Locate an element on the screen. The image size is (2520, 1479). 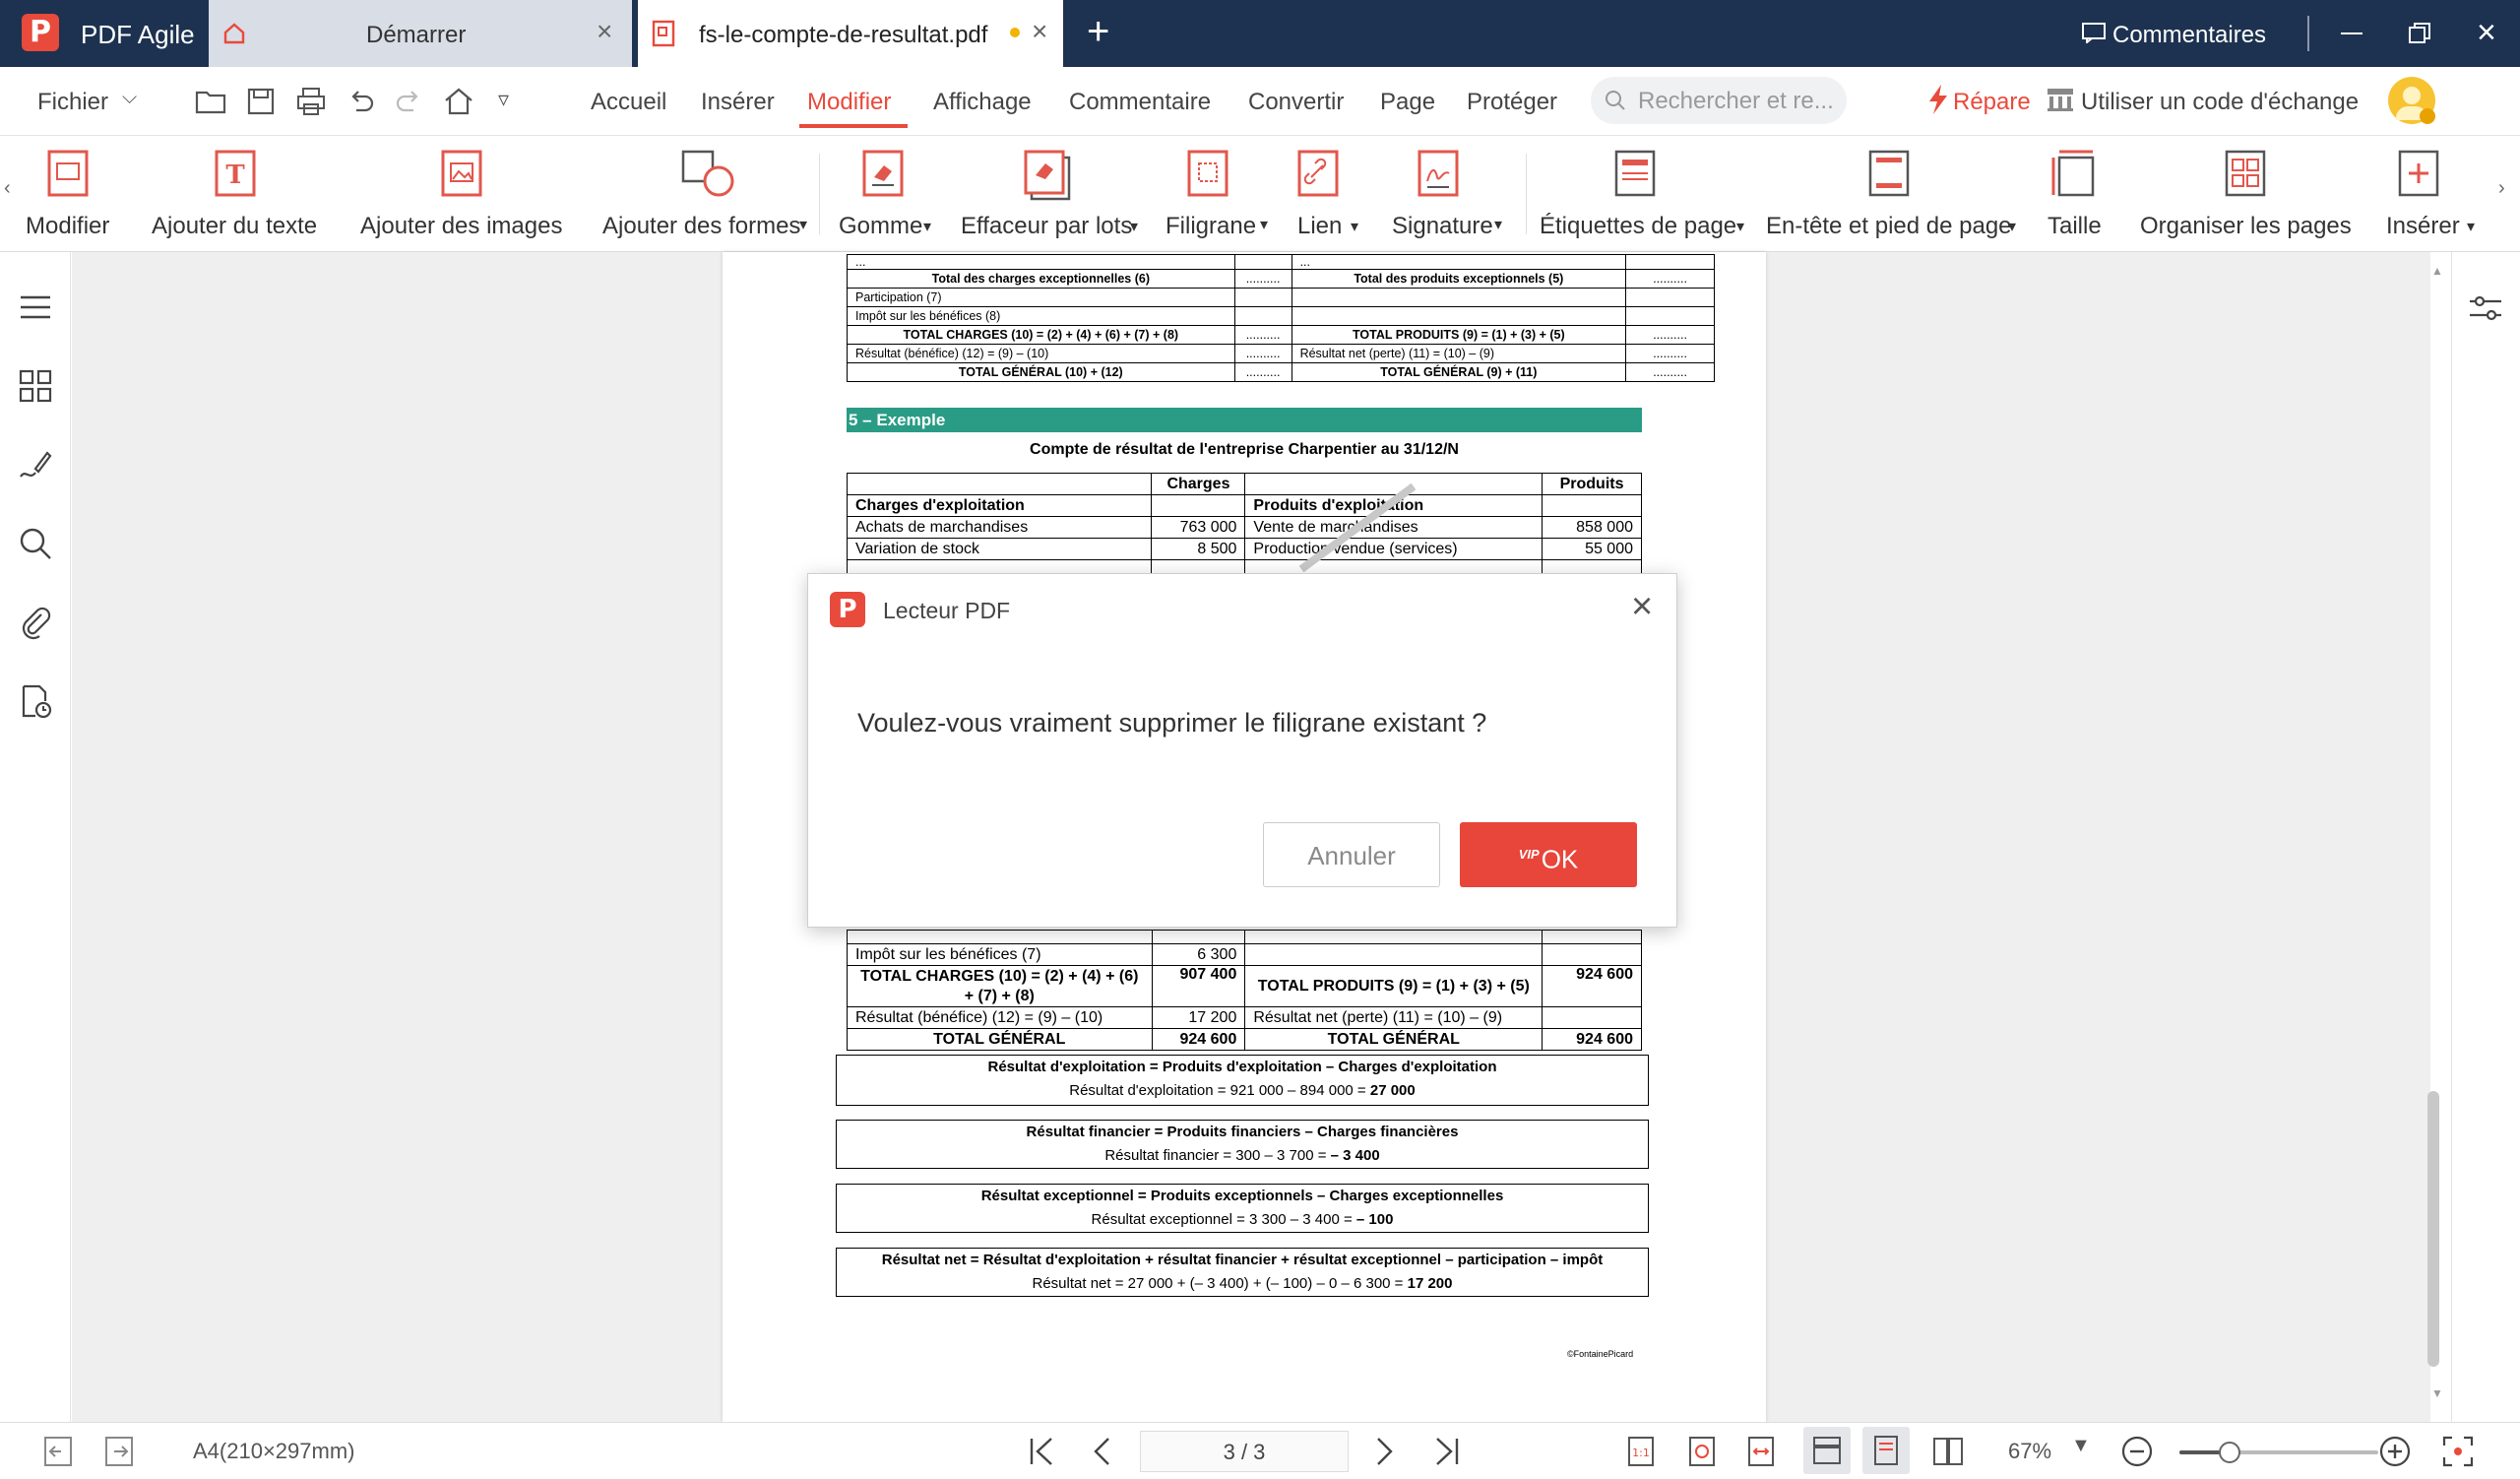
menu-convertir: Convertir is located at coordinates (1296, 102).